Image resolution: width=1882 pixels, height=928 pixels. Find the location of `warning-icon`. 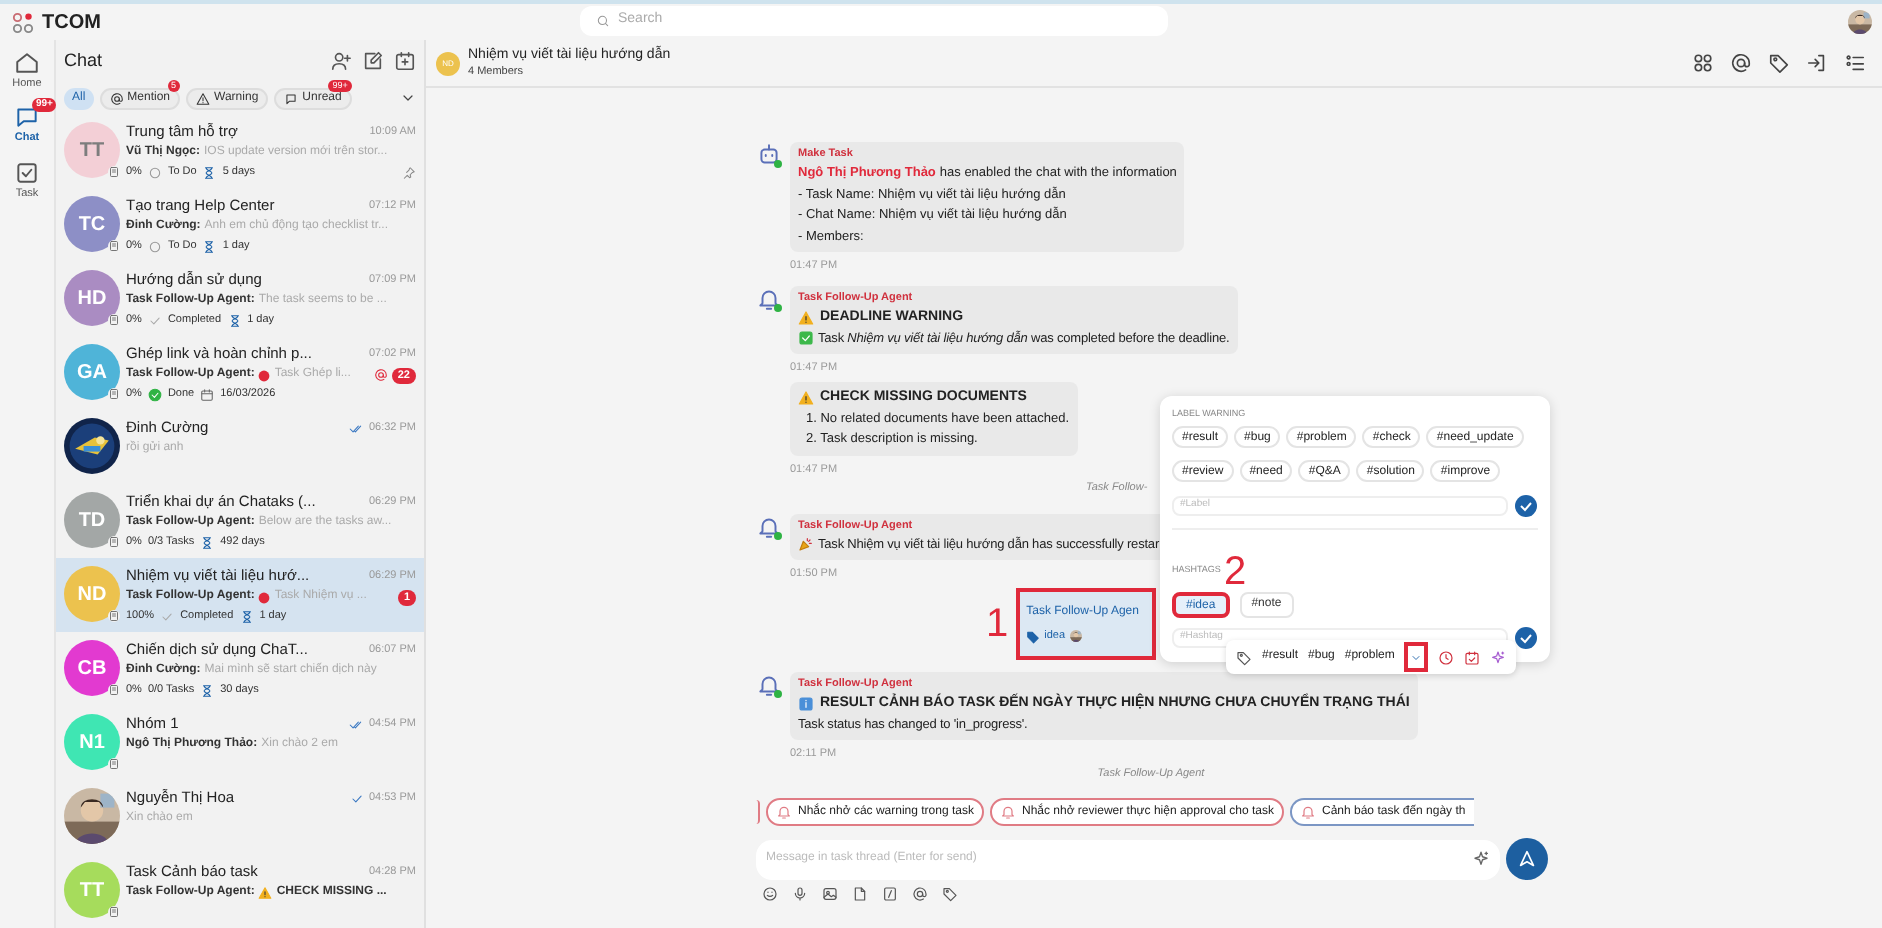

warning-icon is located at coordinates (203, 98).